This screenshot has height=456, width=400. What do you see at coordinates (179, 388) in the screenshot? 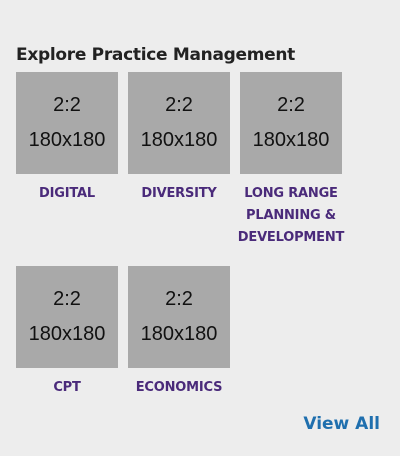
I see `tile-label: ECONOMICS` at bounding box center [179, 388].